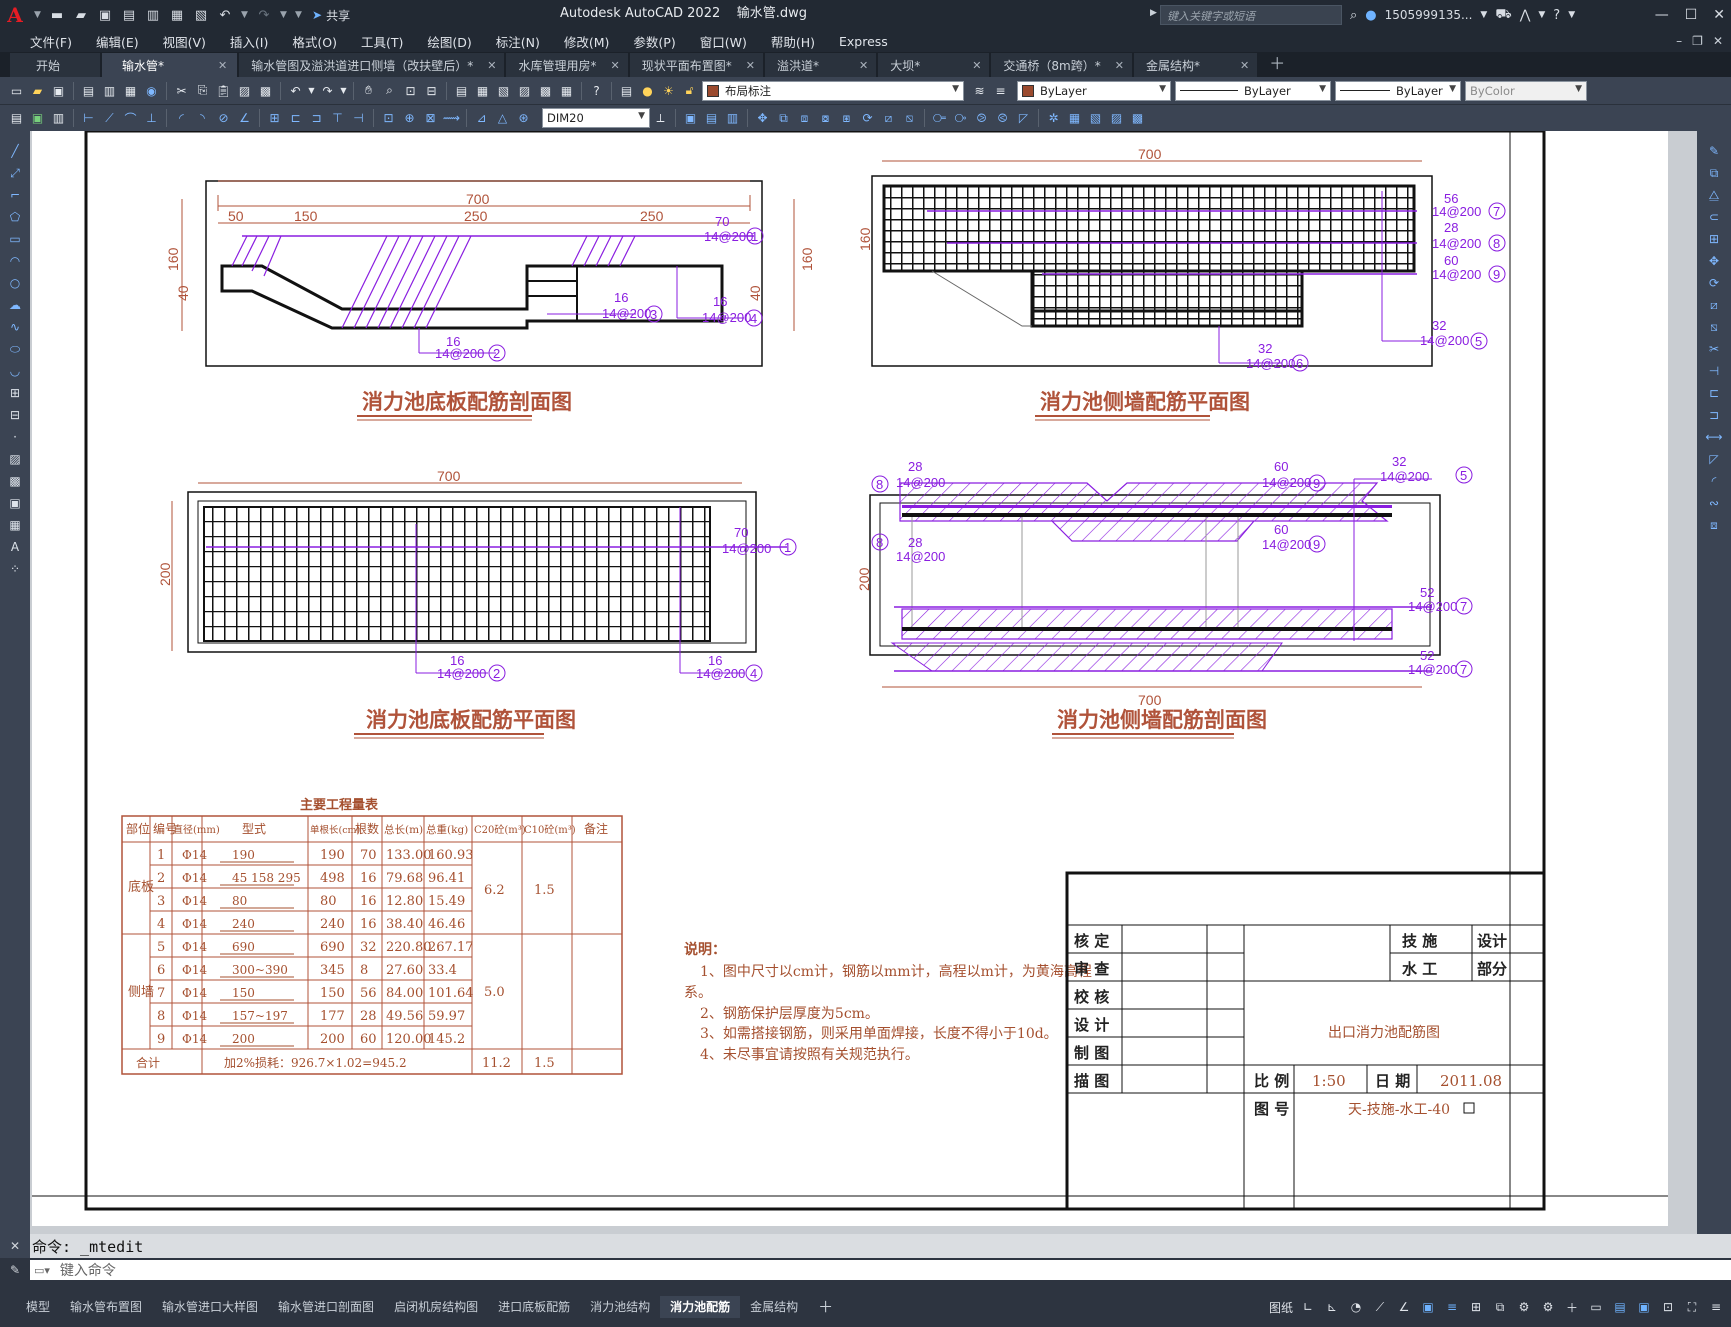 The height and width of the screenshot is (1327, 1731). I want to click on mirror-icon: ⧈, so click(804, 118).